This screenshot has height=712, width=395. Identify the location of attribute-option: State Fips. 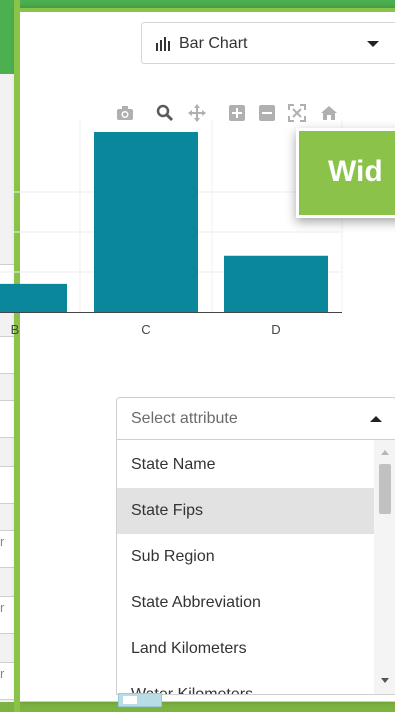
(246, 511).